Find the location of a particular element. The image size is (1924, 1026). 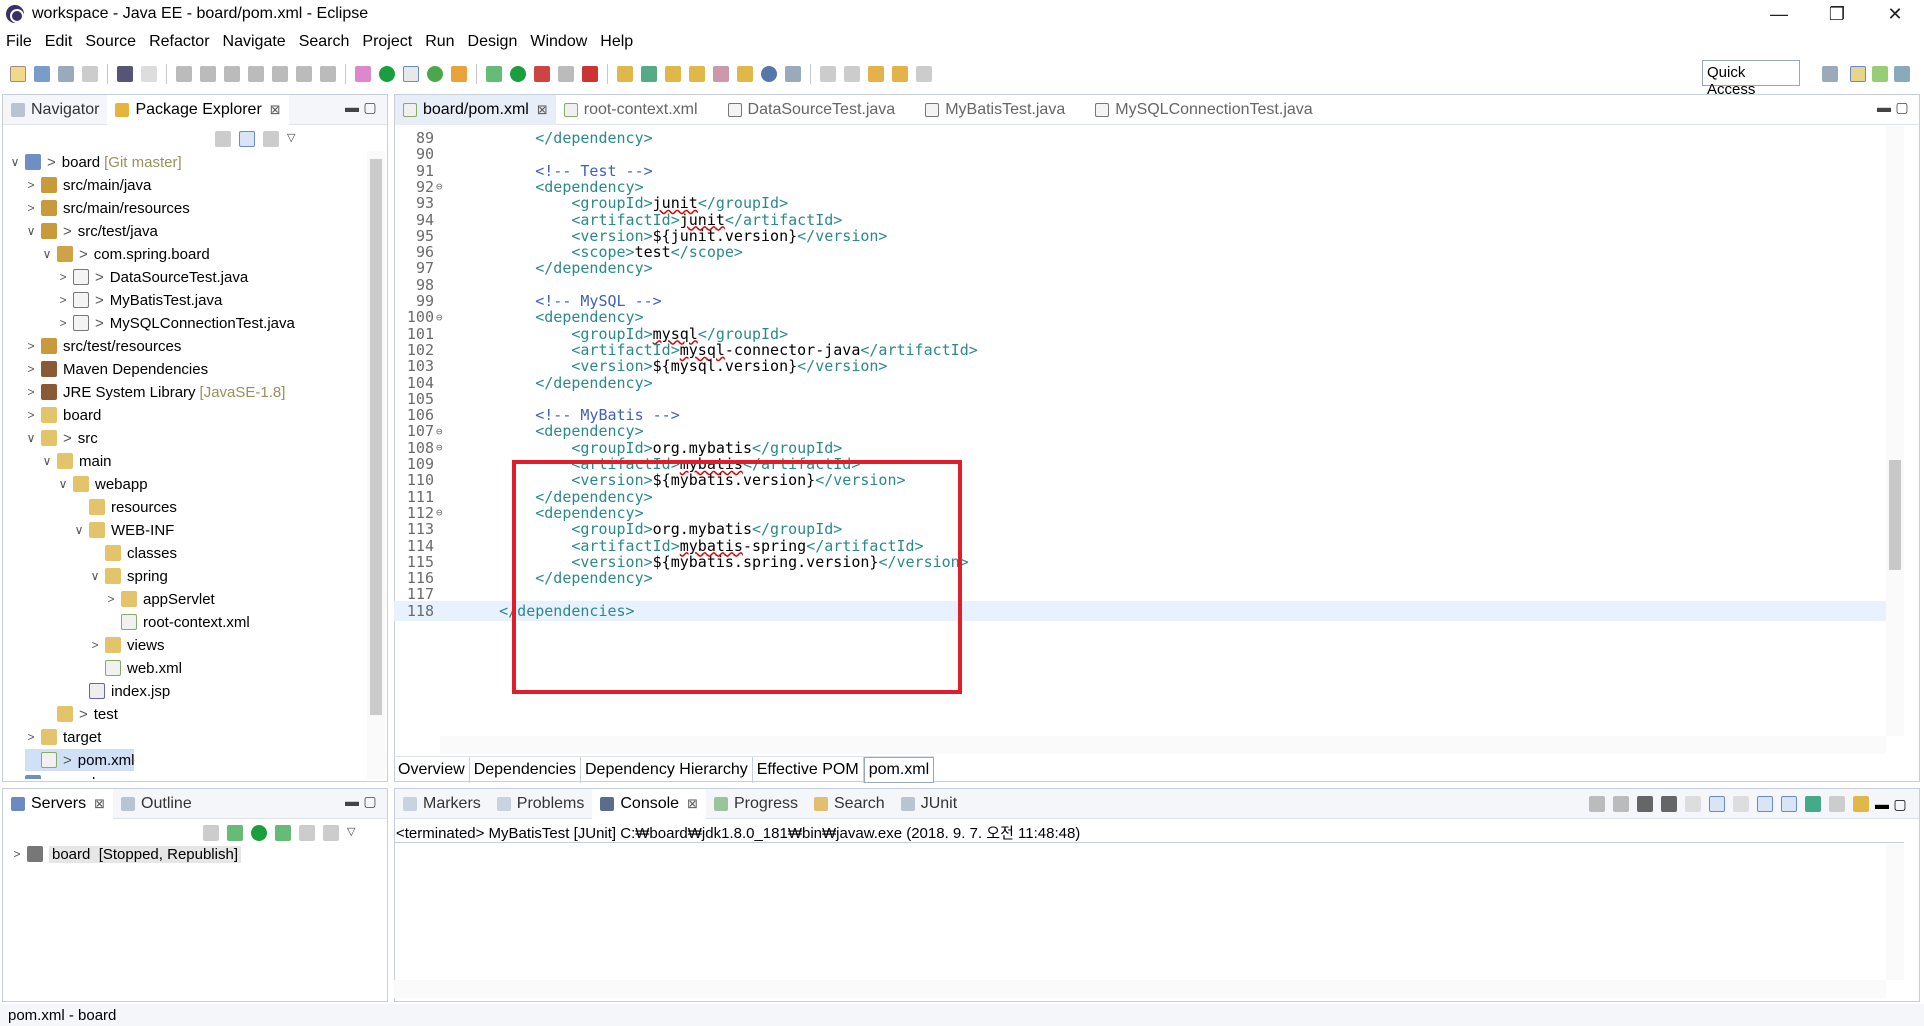

clear-console-icon is located at coordinates (1693, 804).